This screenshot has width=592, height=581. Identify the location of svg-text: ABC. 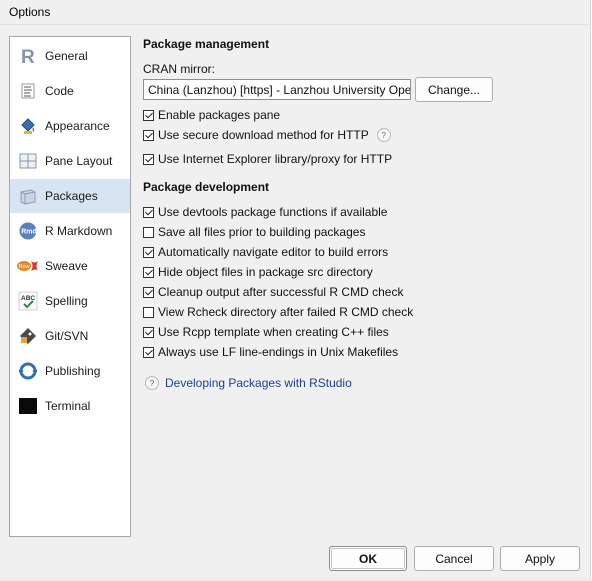
(28, 298).